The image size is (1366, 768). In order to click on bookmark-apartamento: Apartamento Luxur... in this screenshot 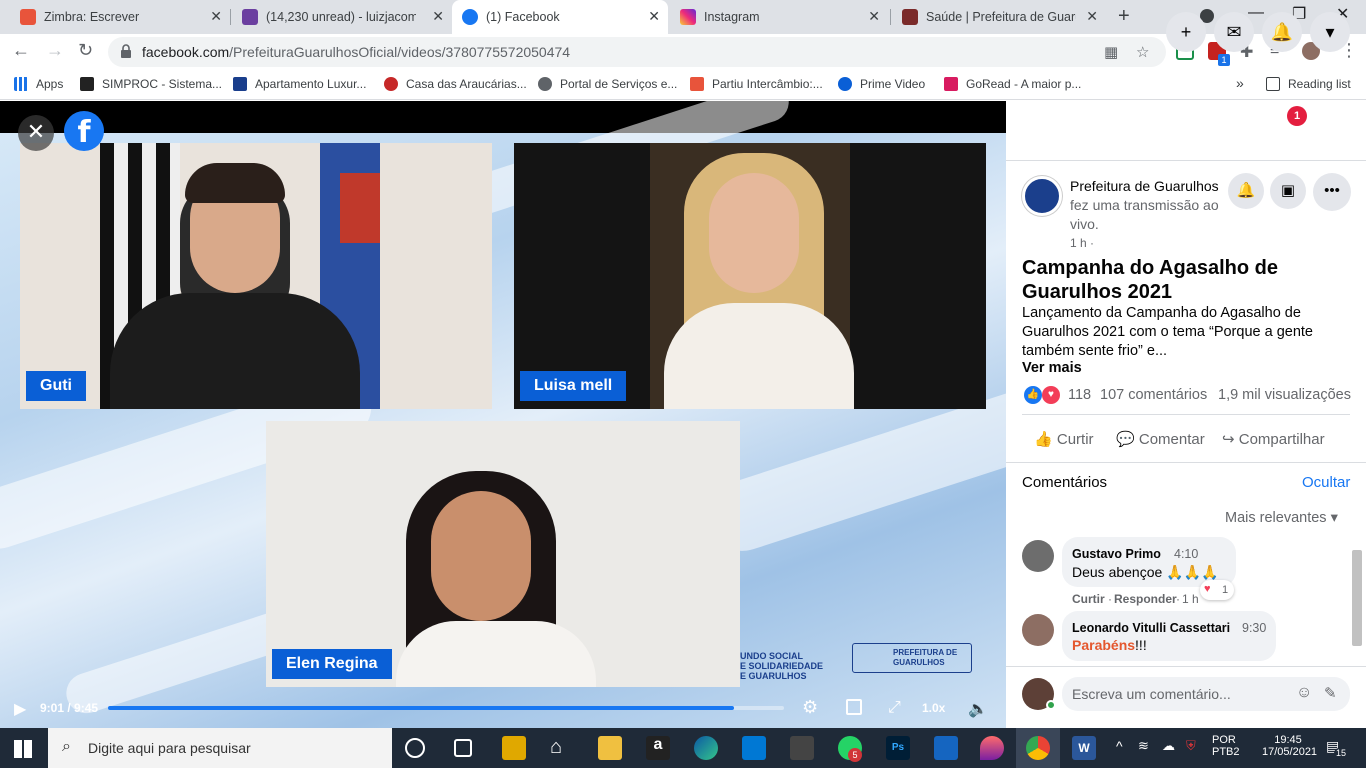, I will do `click(299, 84)`.